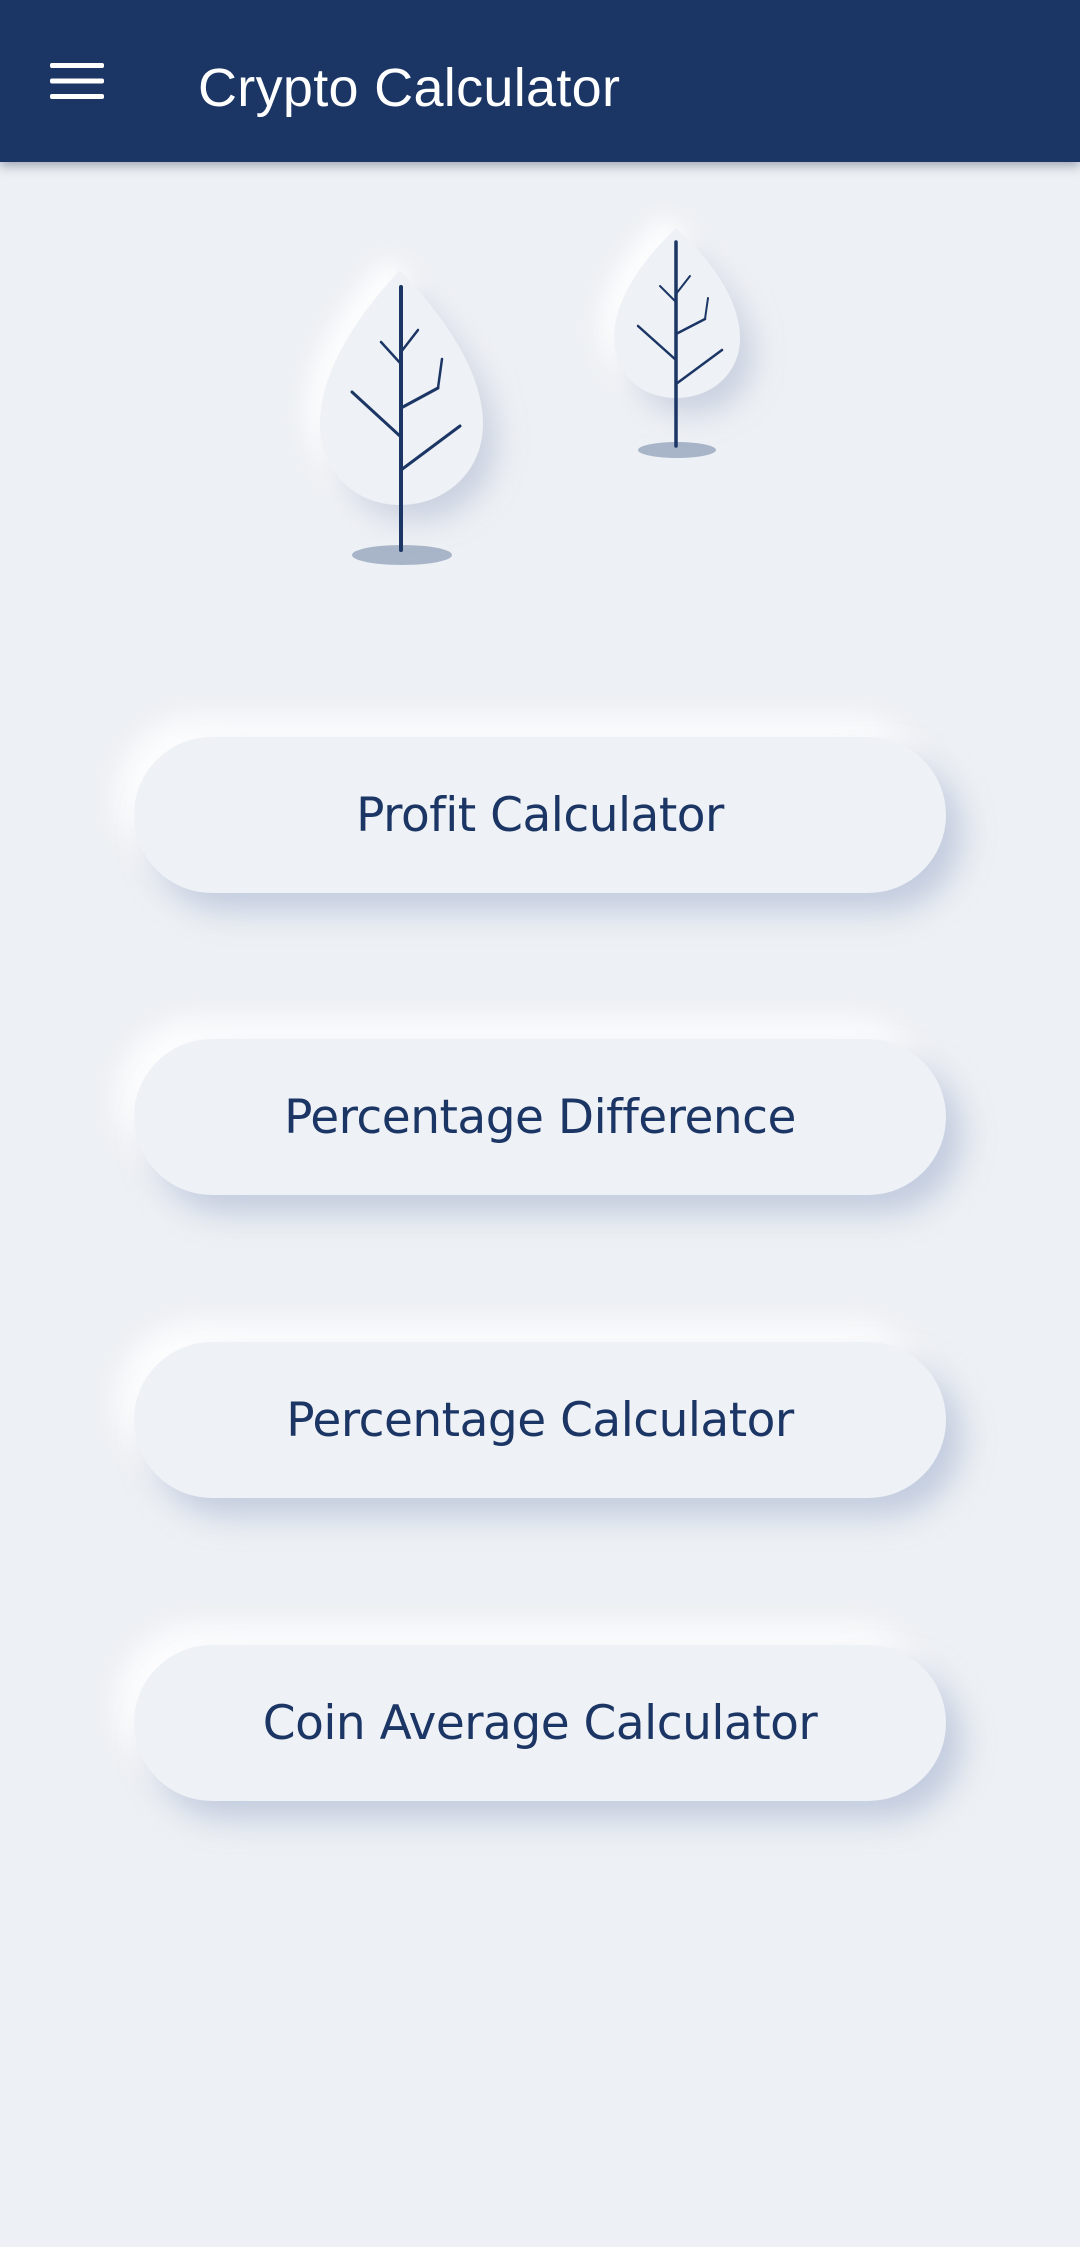  I want to click on button-label: Percentage Difference, so click(540, 1117).